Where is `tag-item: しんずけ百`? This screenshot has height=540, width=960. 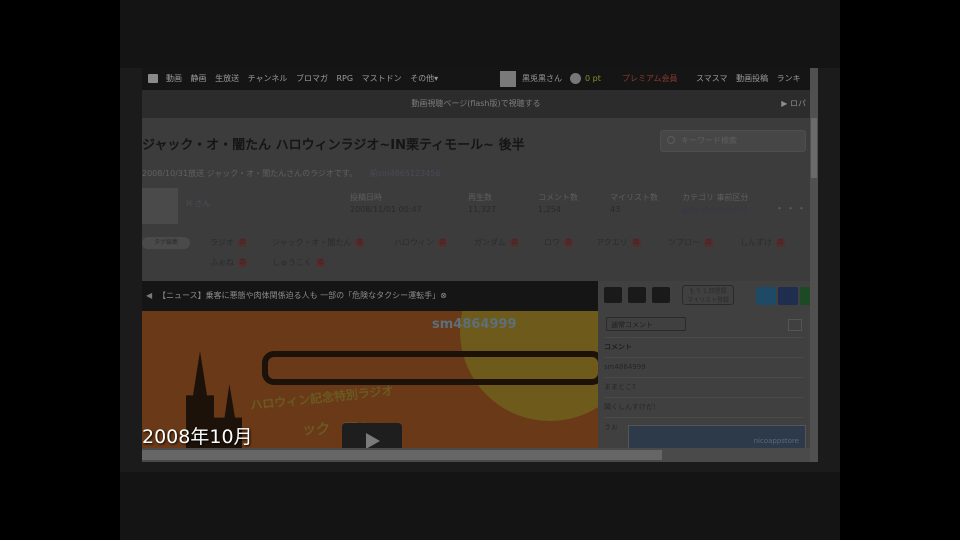
tag-item: しんずけ百 is located at coordinates (762, 242).